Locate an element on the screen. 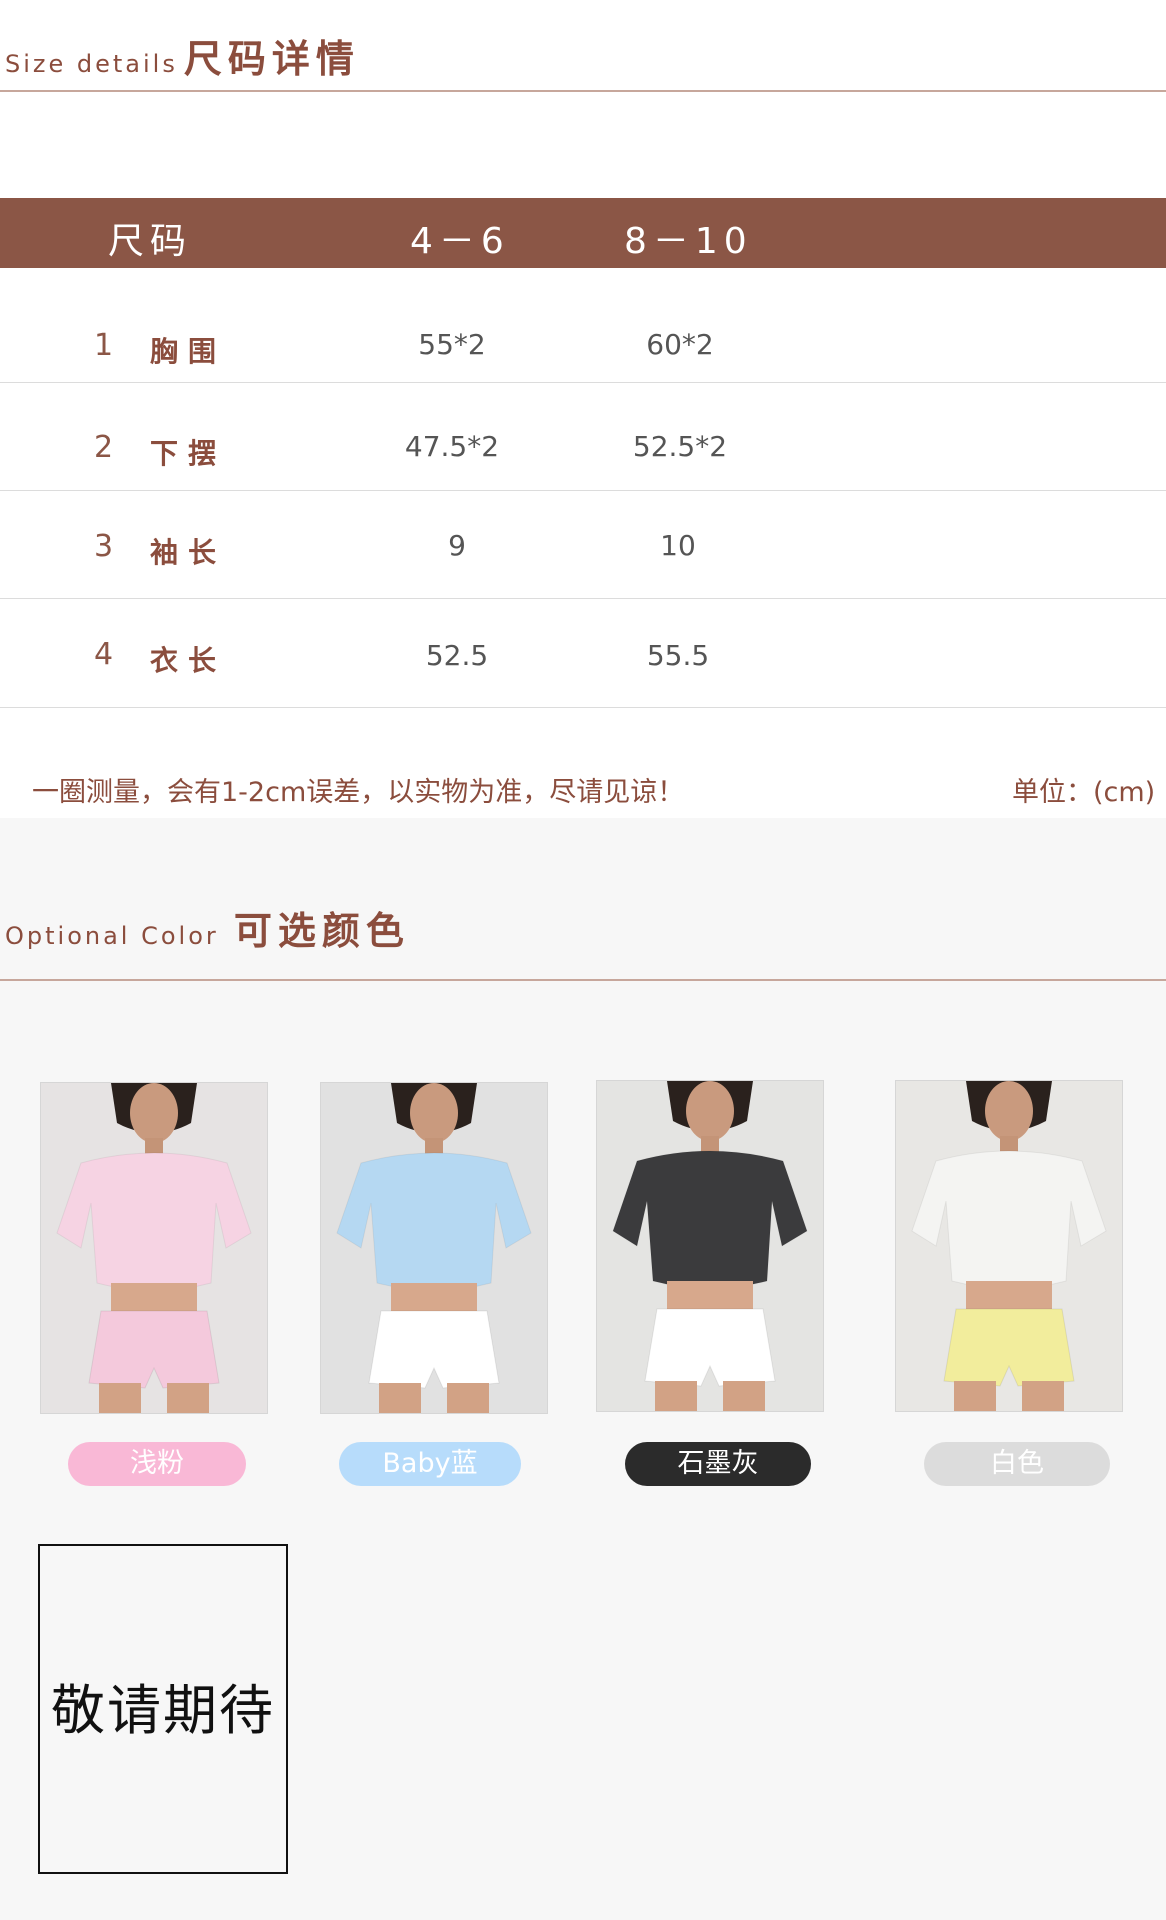  row-number: 4 is located at coordinates (104, 654).